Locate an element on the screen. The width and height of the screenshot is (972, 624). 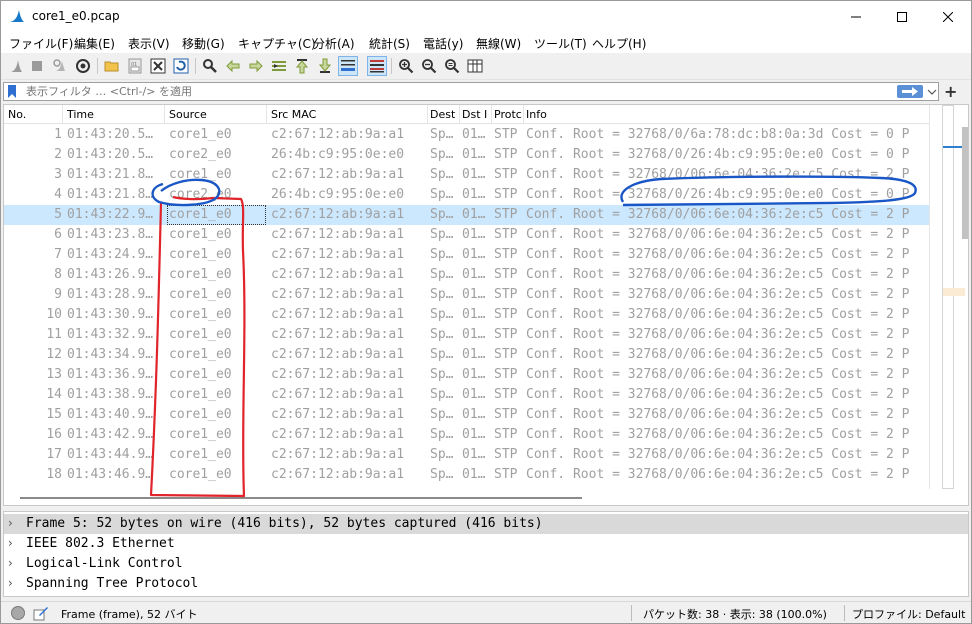
column-header-dest: Dest is located at coordinates (444, 114).